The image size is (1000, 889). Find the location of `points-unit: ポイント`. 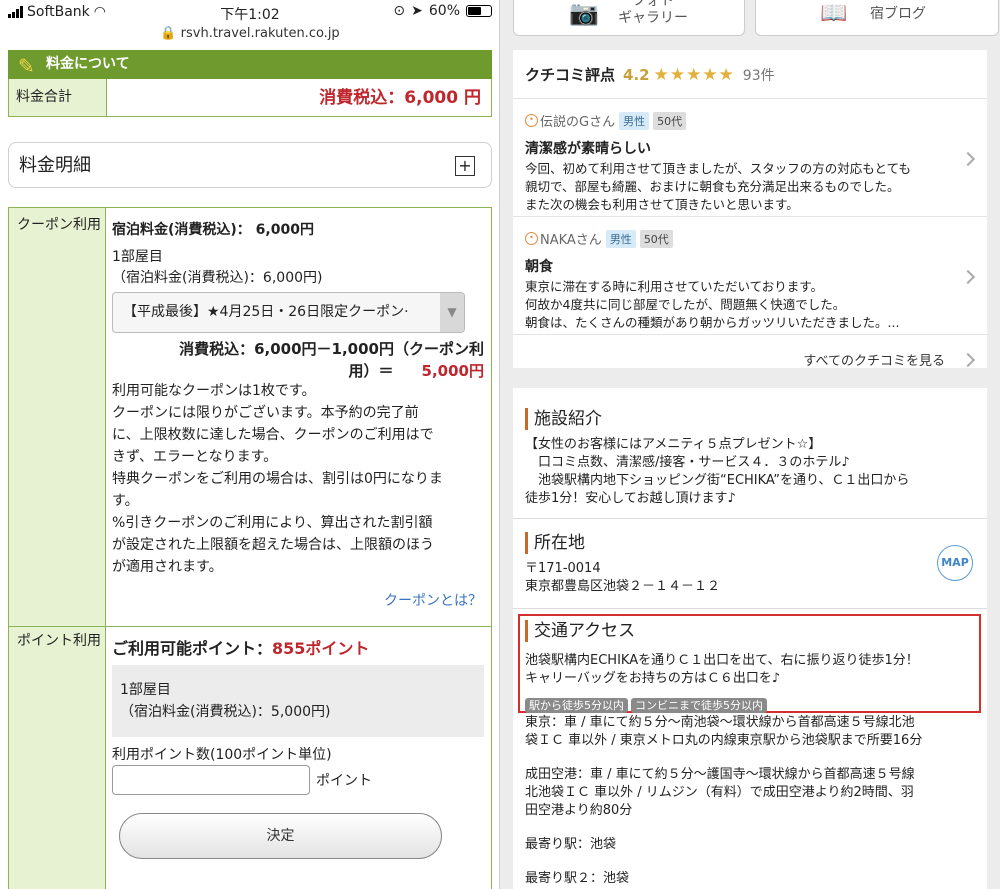

points-unit: ポイント is located at coordinates (344, 781).